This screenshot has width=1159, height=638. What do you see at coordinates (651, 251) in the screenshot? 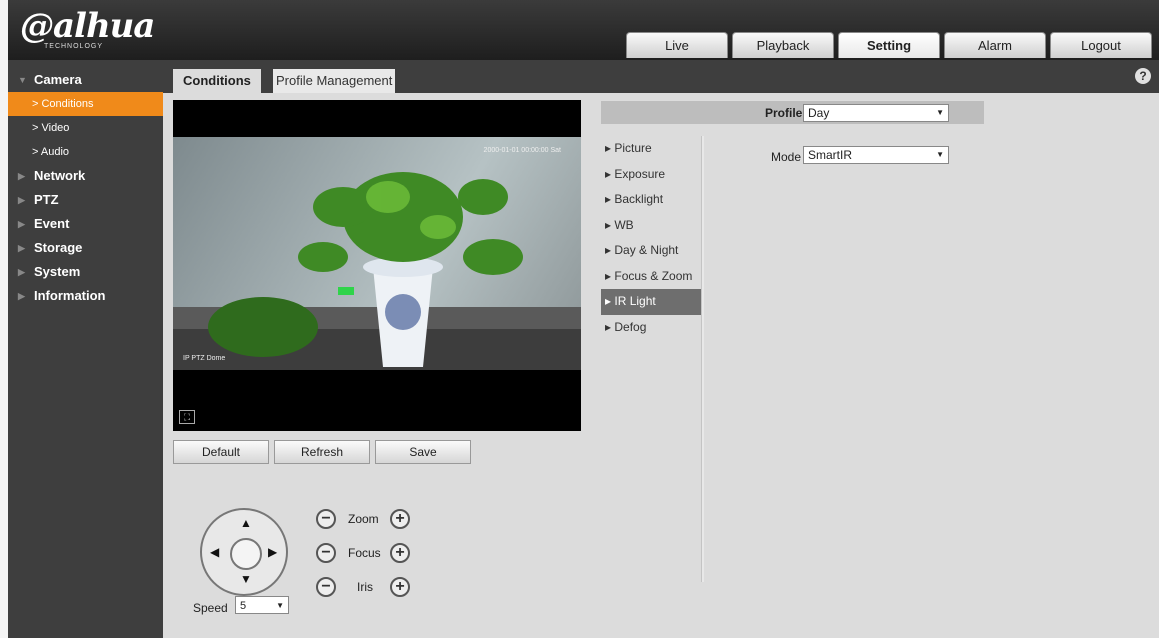
I see `menu-item-day-night: ▸ Day & Night` at bounding box center [651, 251].